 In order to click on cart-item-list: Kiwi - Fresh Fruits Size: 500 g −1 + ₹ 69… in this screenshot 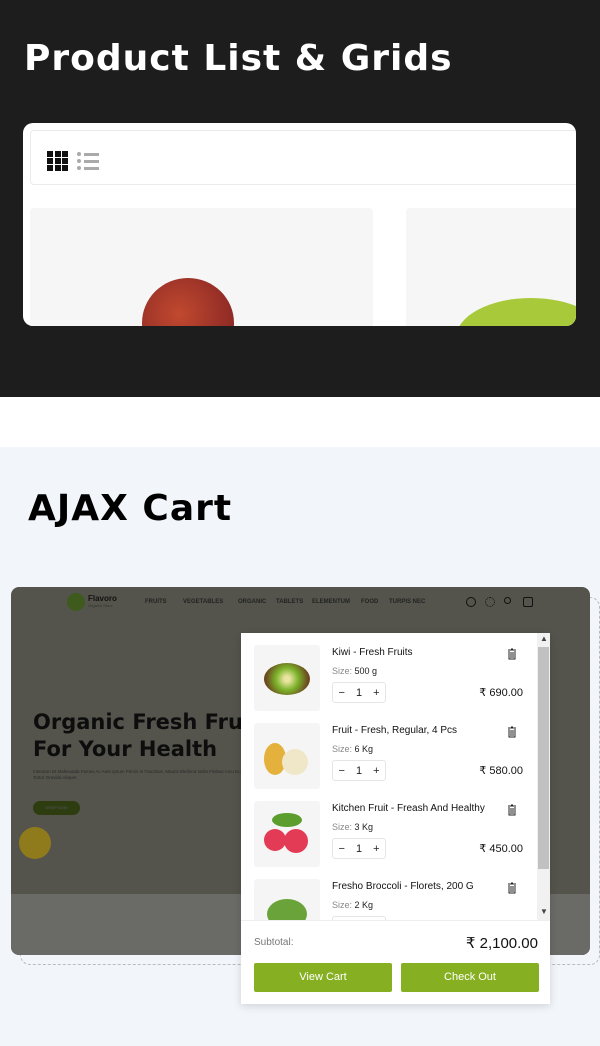, I will do `click(389, 777)`.